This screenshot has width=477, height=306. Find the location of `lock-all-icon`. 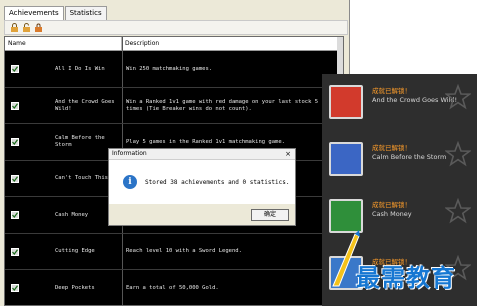

lock-all-icon is located at coordinates (14, 28).